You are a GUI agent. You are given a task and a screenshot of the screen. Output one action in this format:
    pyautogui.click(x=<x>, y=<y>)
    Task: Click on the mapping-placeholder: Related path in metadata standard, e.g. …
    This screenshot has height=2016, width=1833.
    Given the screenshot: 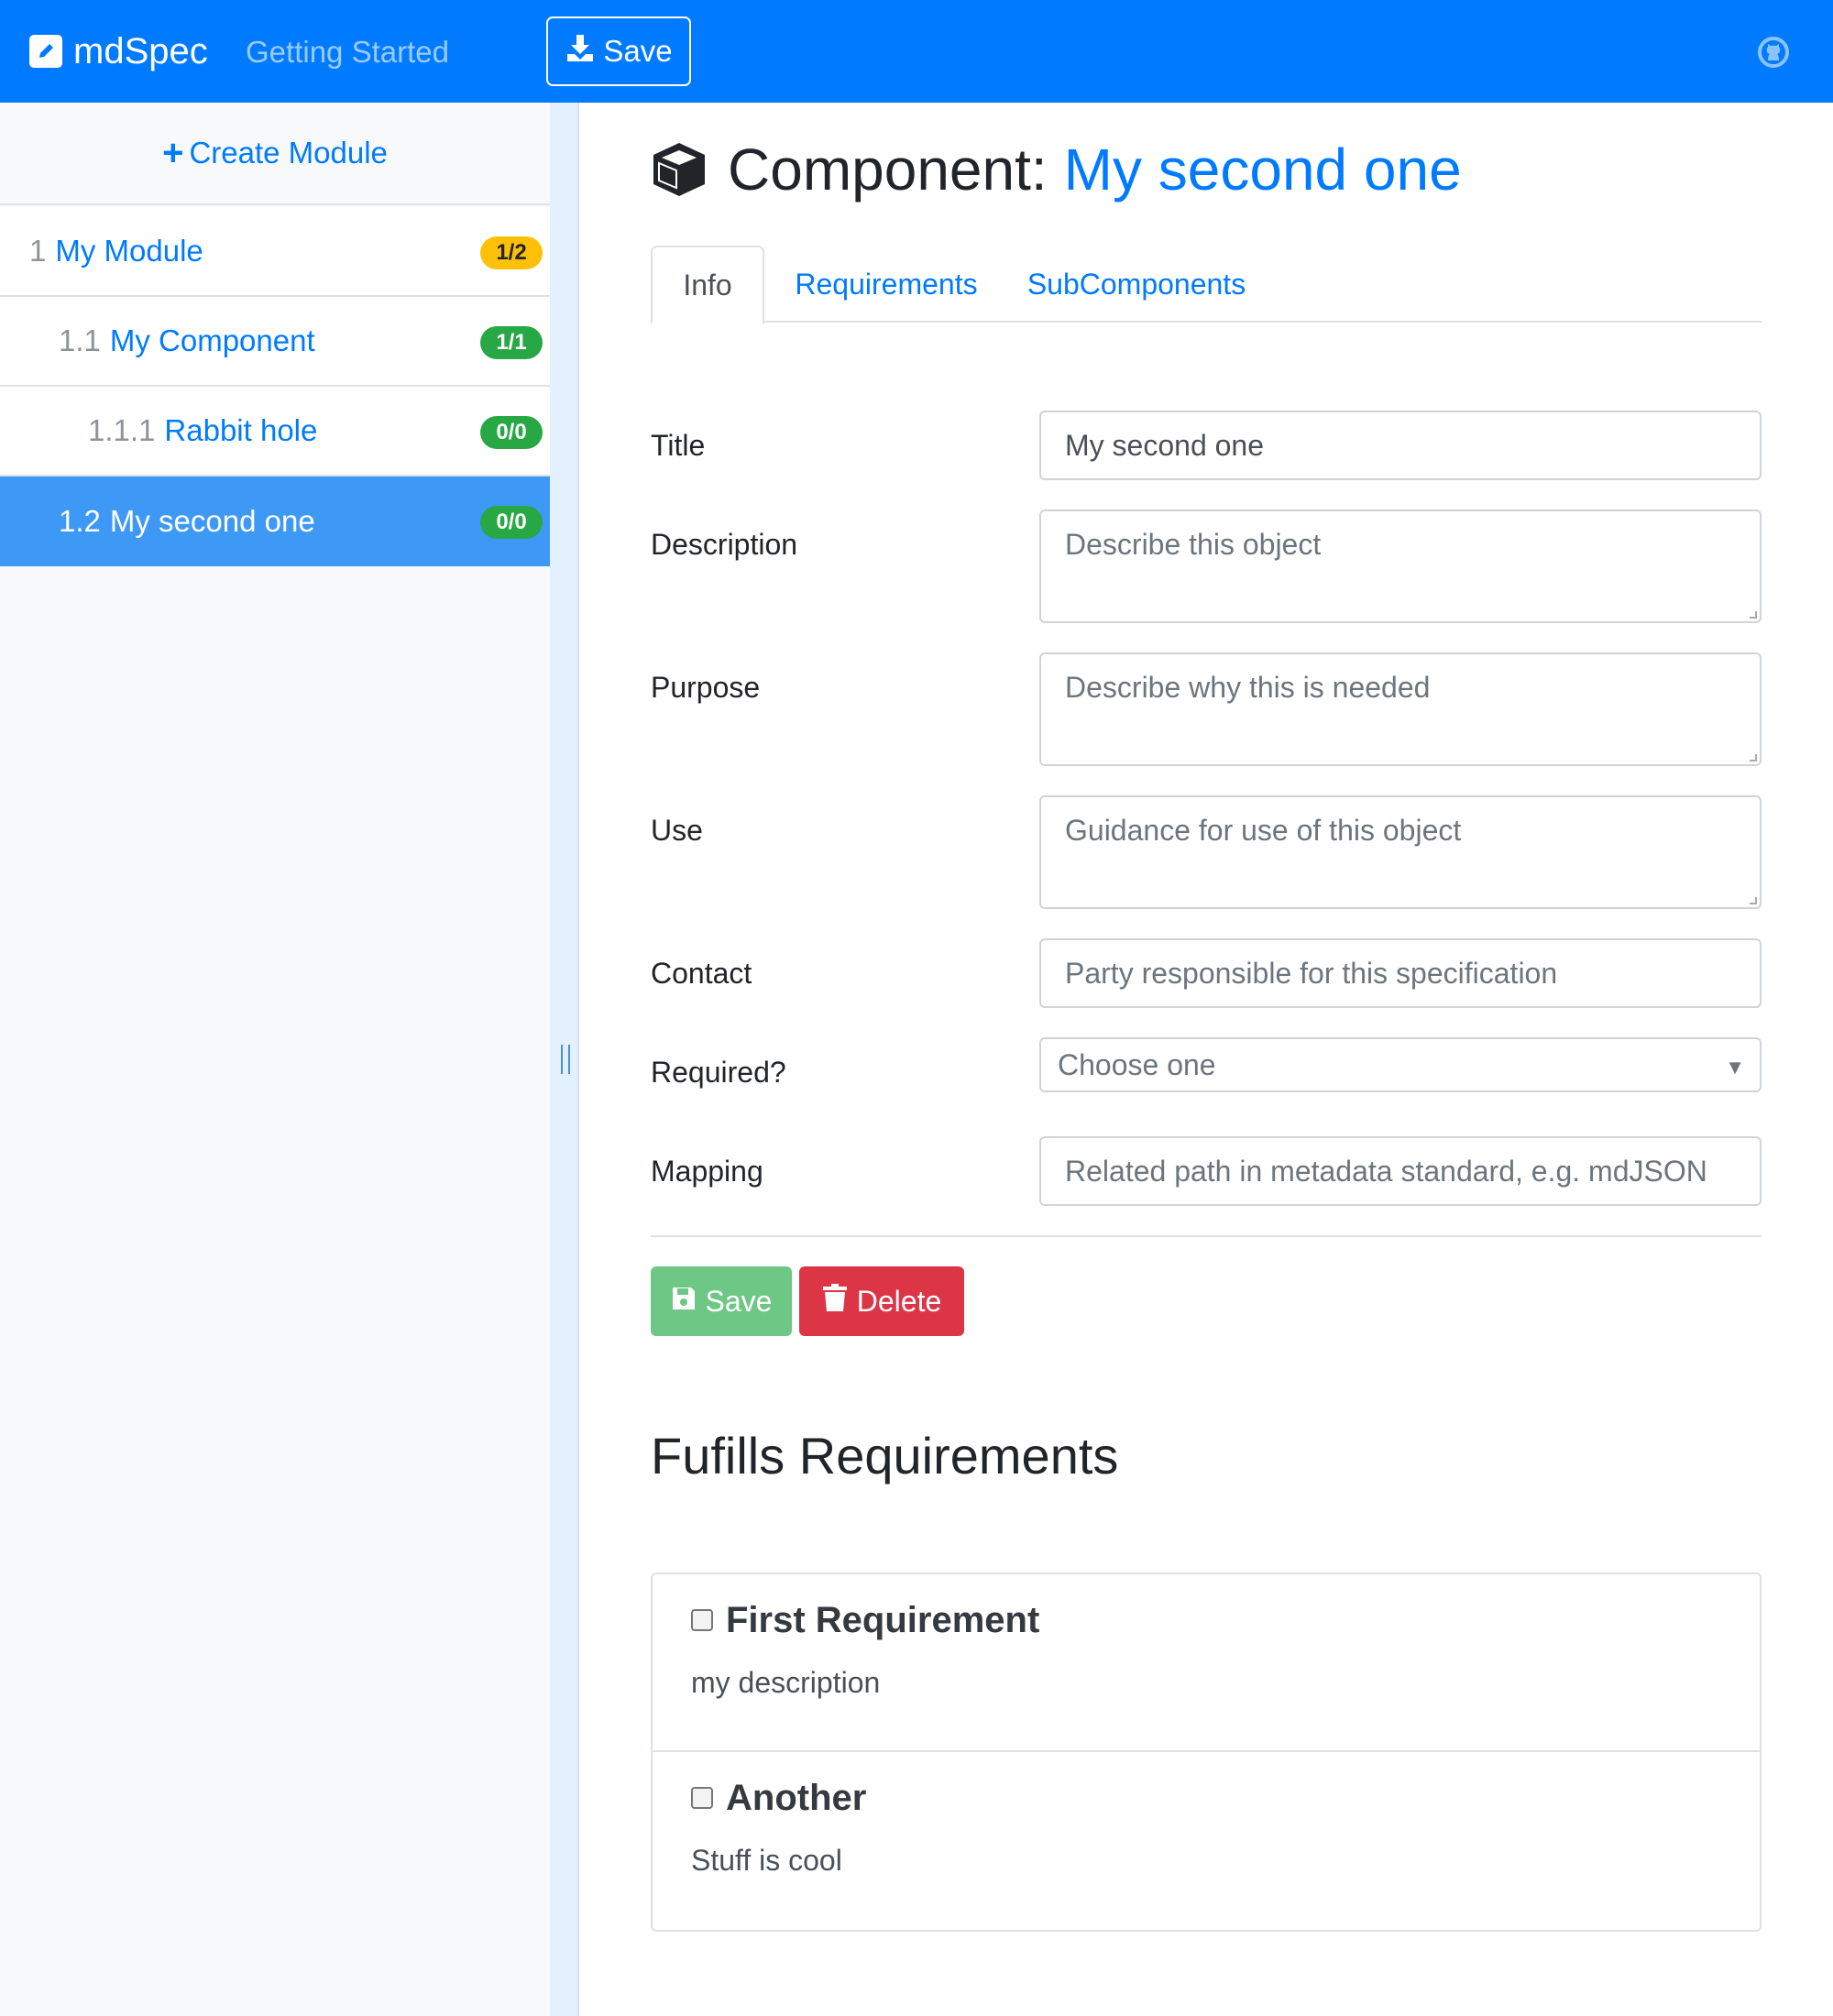 What is the action you would take?
    pyautogui.click(x=1386, y=1171)
    